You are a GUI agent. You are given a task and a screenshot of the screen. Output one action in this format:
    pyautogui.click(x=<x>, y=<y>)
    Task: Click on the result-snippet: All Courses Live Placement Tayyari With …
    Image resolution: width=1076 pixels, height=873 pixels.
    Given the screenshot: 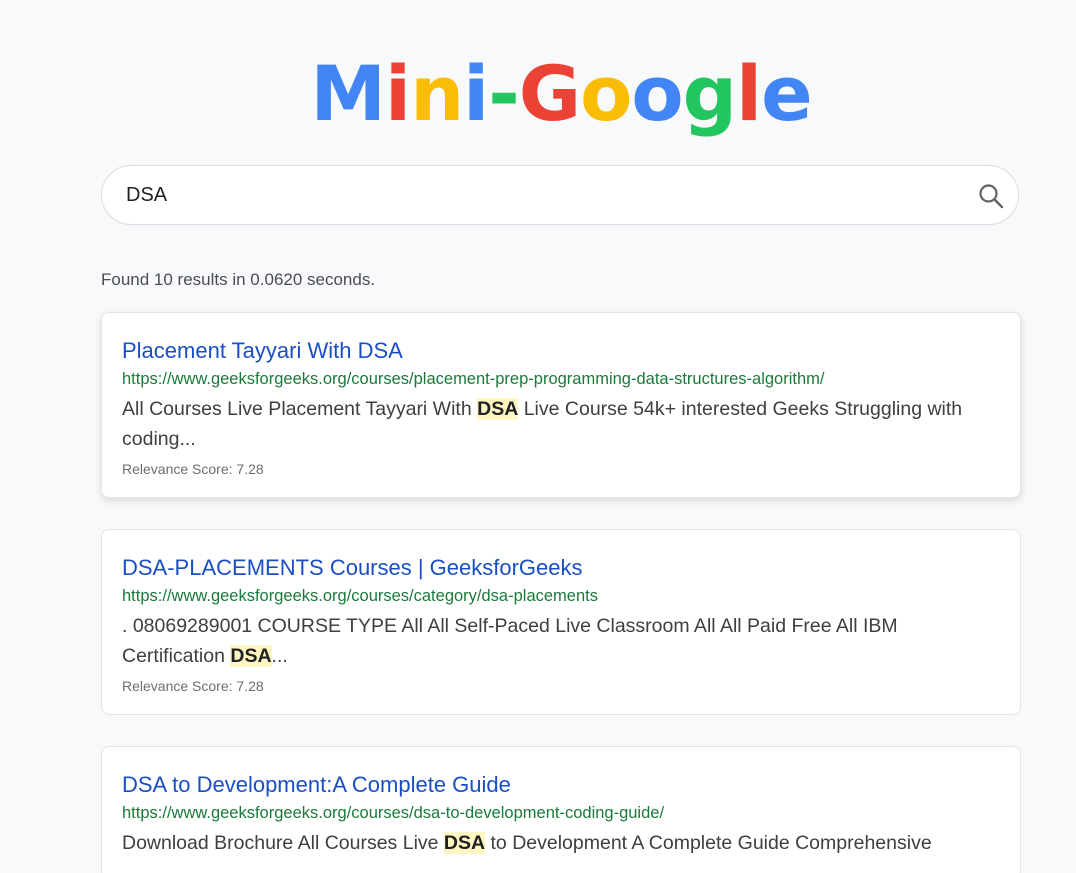 What is the action you would take?
    pyautogui.click(x=561, y=424)
    